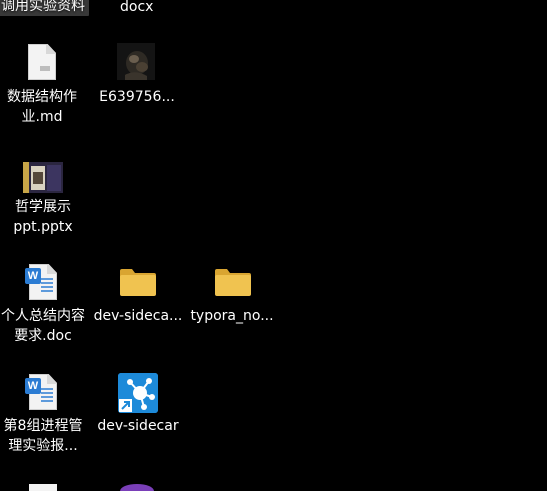 Image resolution: width=547 pixels, height=491 pixels. I want to click on partial-app-icon, so click(137, 487).